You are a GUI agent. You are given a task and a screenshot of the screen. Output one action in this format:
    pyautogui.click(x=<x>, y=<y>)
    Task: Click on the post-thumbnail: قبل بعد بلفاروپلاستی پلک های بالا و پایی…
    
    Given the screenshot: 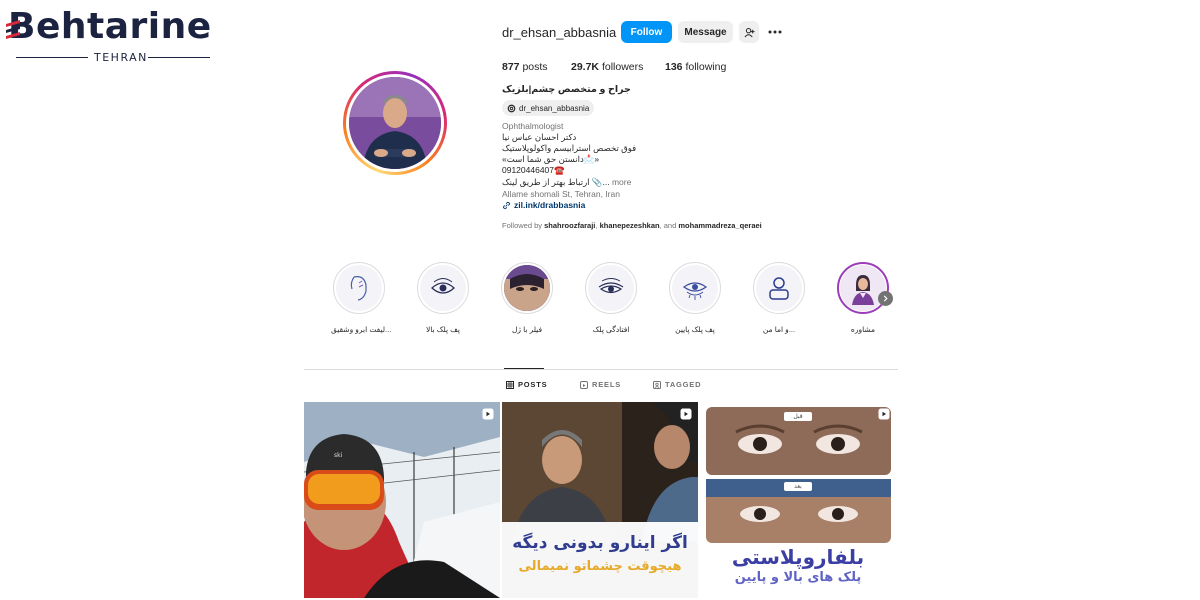 What is the action you would take?
    pyautogui.click(x=798, y=500)
    